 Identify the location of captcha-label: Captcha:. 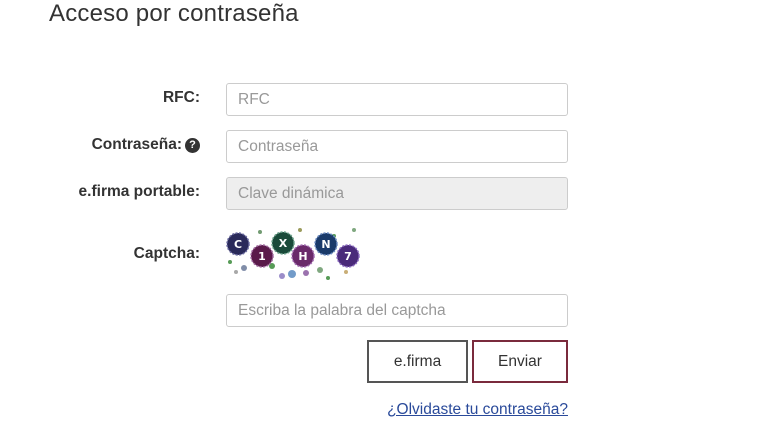
(167, 254).